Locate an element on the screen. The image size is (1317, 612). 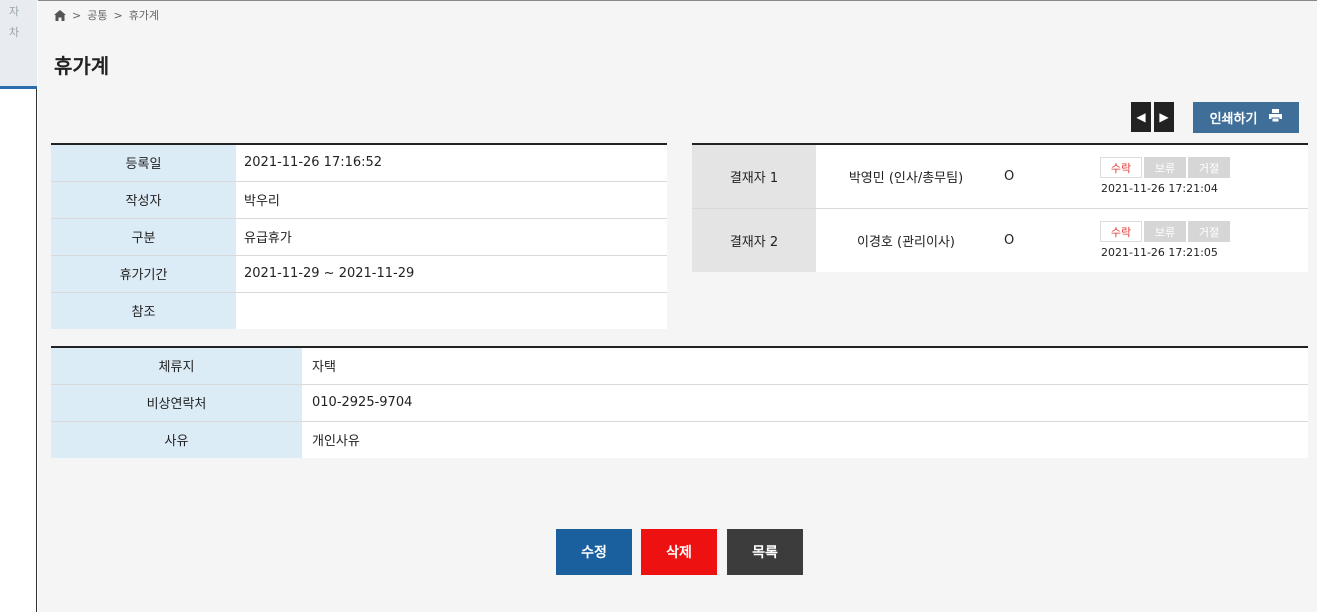
approver-2-hold-button: 보류 is located at coordinates (1165, 232).